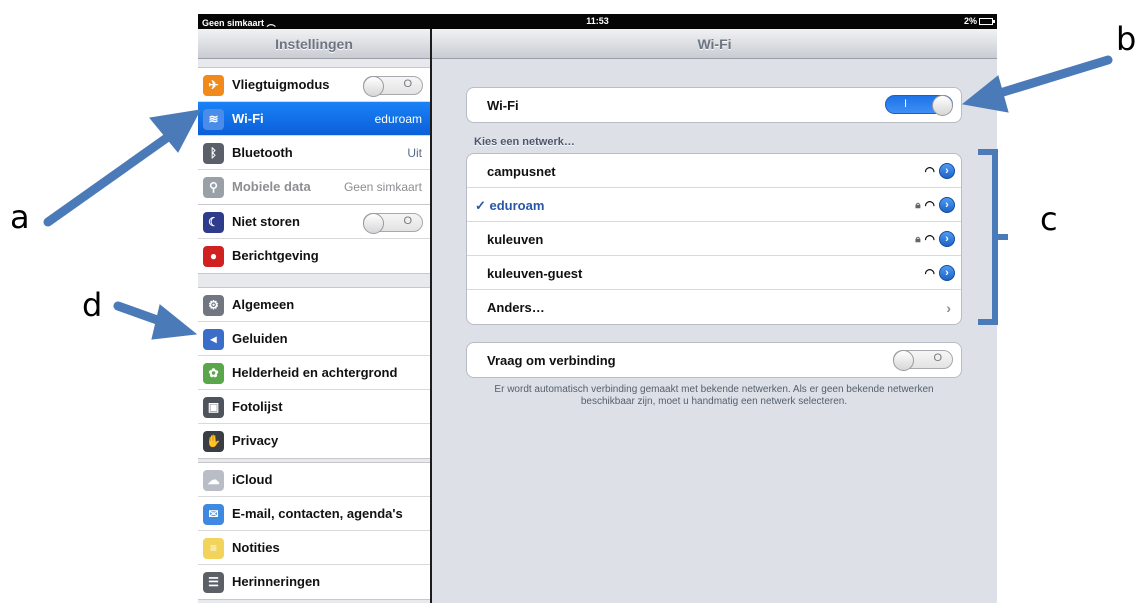 Image resolution: width=1147 pixels, height=603 pixels. I want to click on arrow-b-head, so click(985, 94).